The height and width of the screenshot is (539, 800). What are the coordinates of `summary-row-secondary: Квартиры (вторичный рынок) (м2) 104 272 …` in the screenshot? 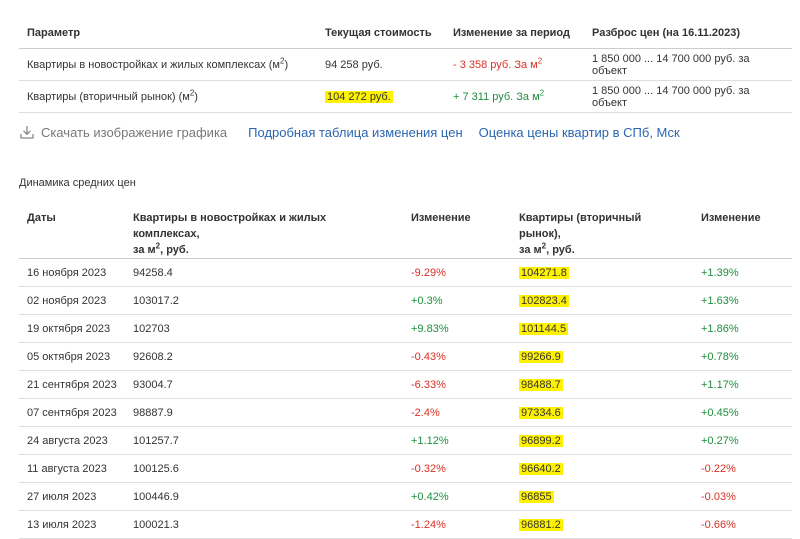 It's located at (405, 96).